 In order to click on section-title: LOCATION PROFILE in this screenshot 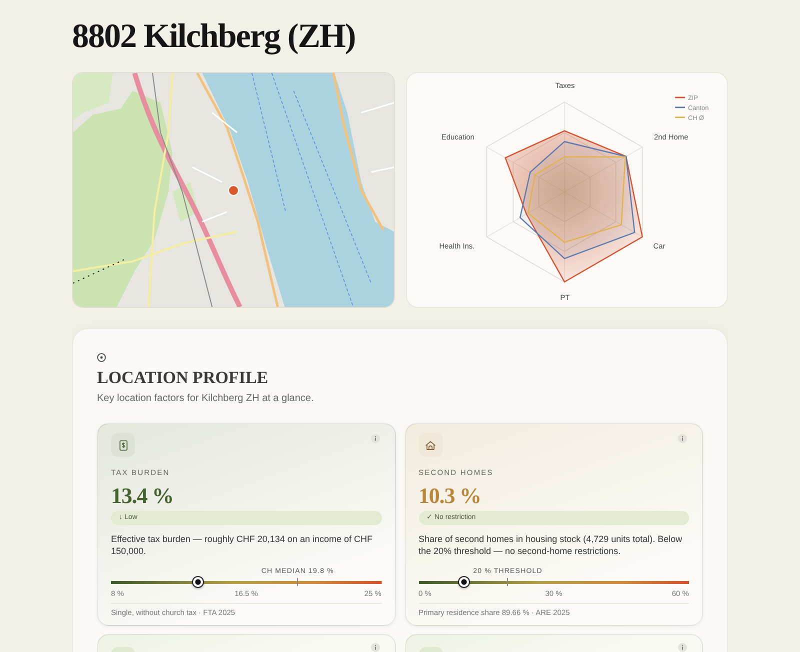, I will do `click(183, 378)`.